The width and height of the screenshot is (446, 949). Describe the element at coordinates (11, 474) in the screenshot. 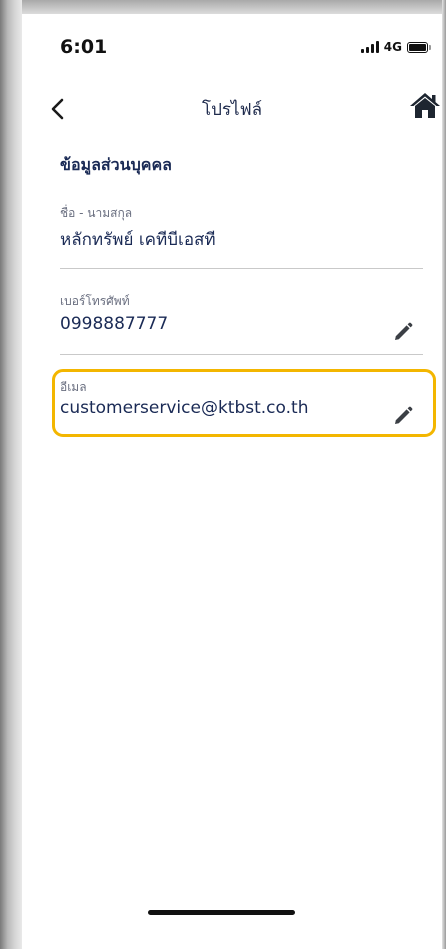

I see `device-bezel-left` at that location.